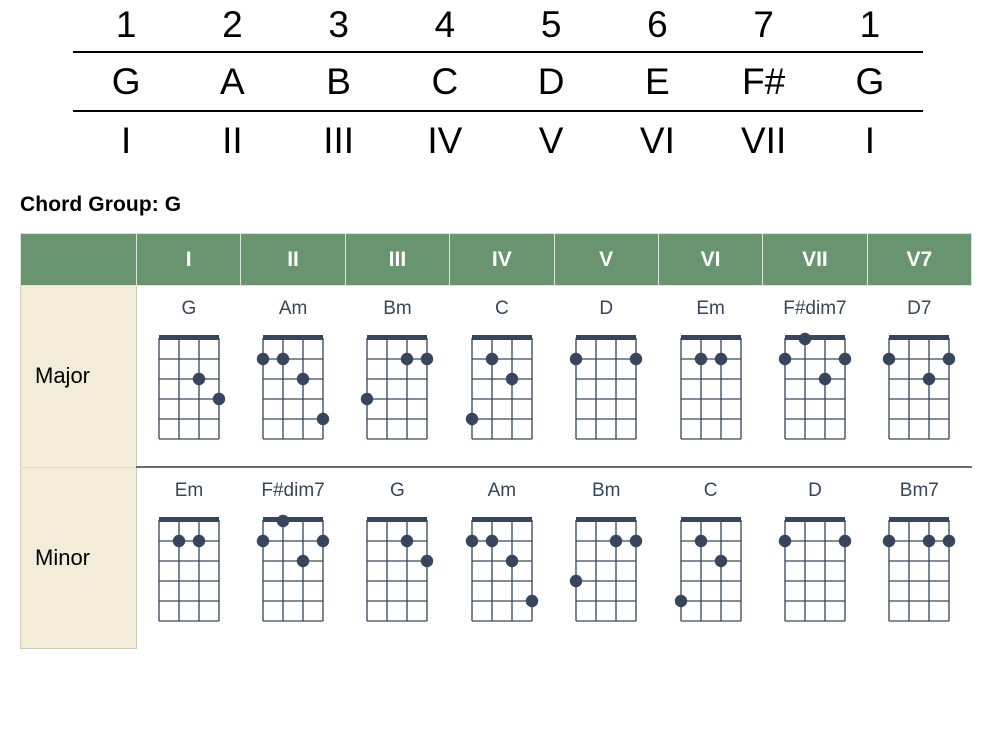  What do you see at coordinates (502, 259) in the screenshot?
I see `column-header-iv: IV` at bounding box center [502, 259].